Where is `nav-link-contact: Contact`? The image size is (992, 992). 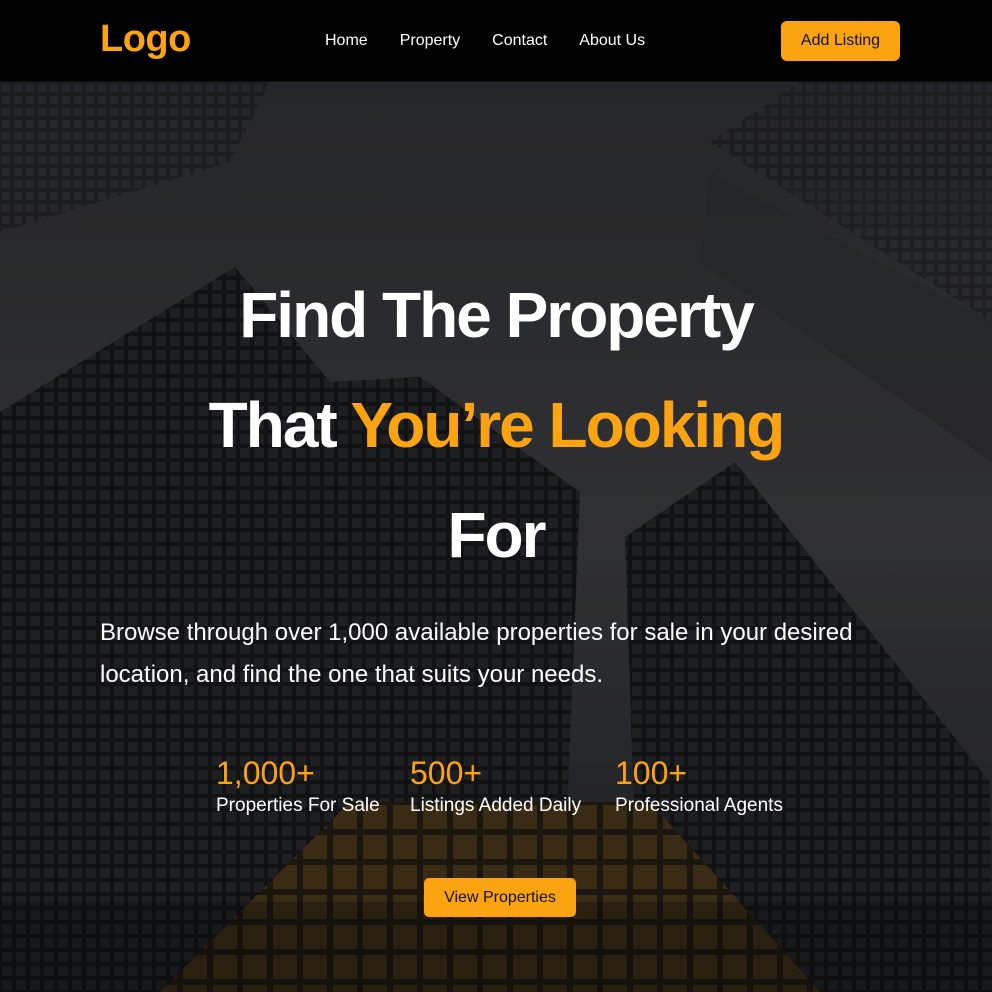 nav-link-contact: Contact is located at coordinates (519, 41).